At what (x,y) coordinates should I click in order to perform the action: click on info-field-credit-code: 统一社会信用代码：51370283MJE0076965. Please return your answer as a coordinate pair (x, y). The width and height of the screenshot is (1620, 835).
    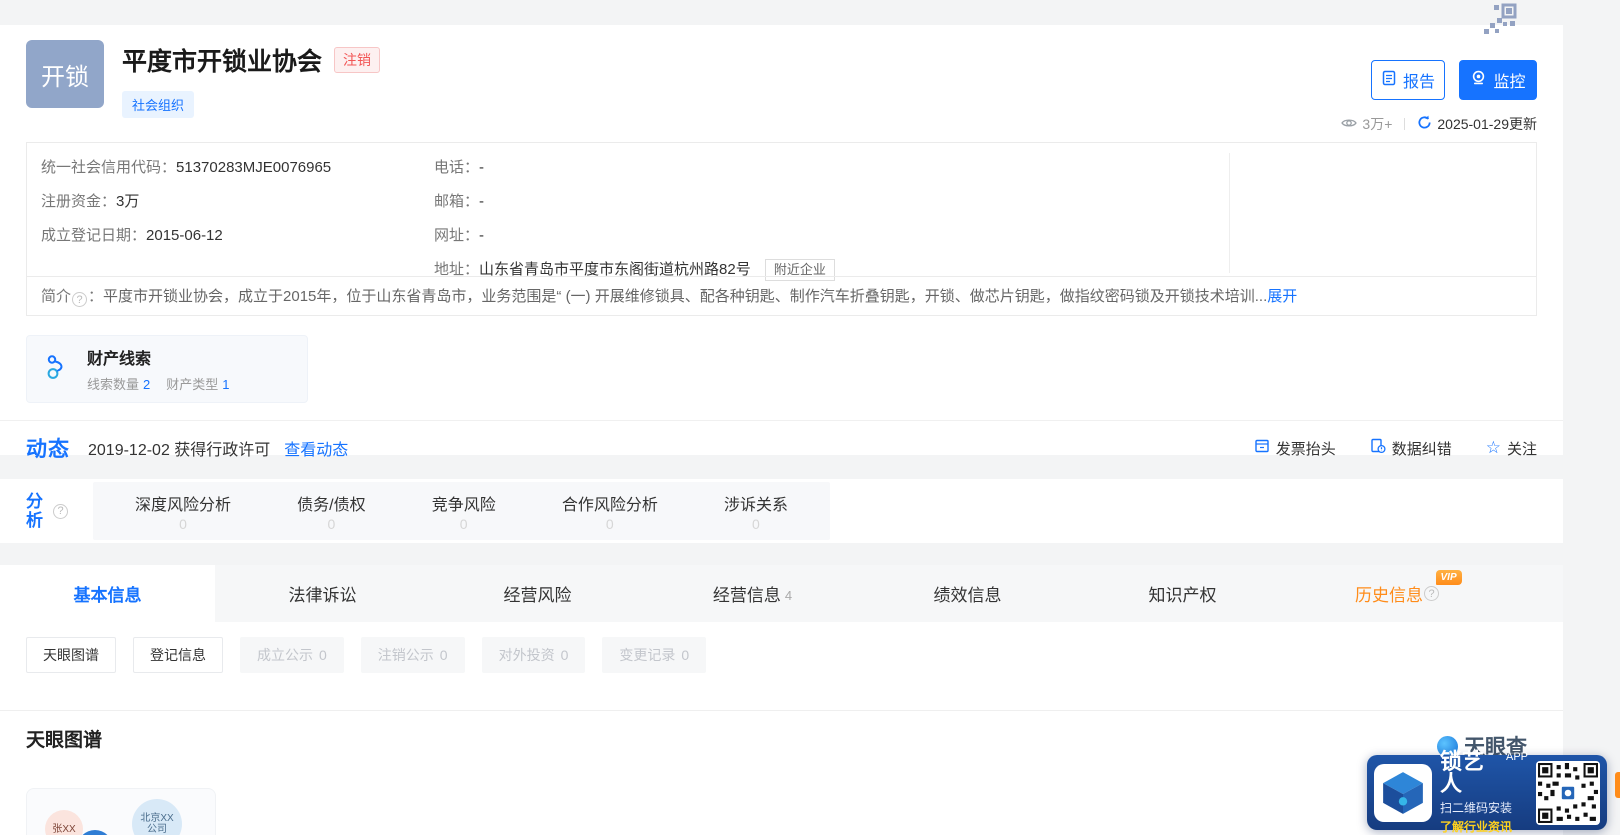
    Looking at the image, I should click on (186, 167).